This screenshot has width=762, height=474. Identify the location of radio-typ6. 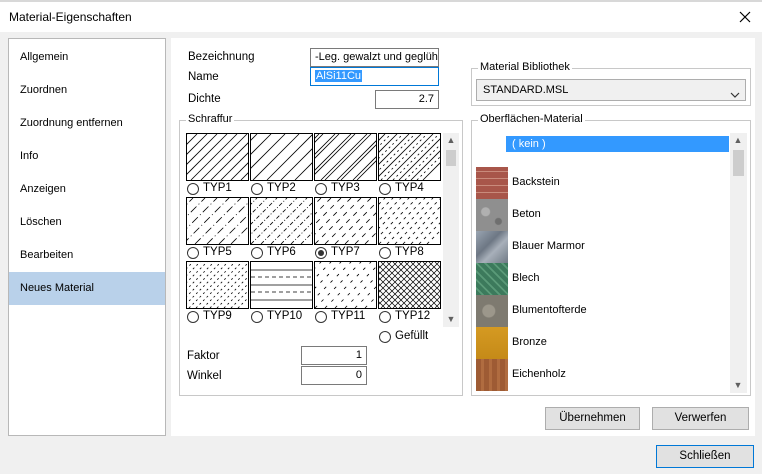
(257, 253).